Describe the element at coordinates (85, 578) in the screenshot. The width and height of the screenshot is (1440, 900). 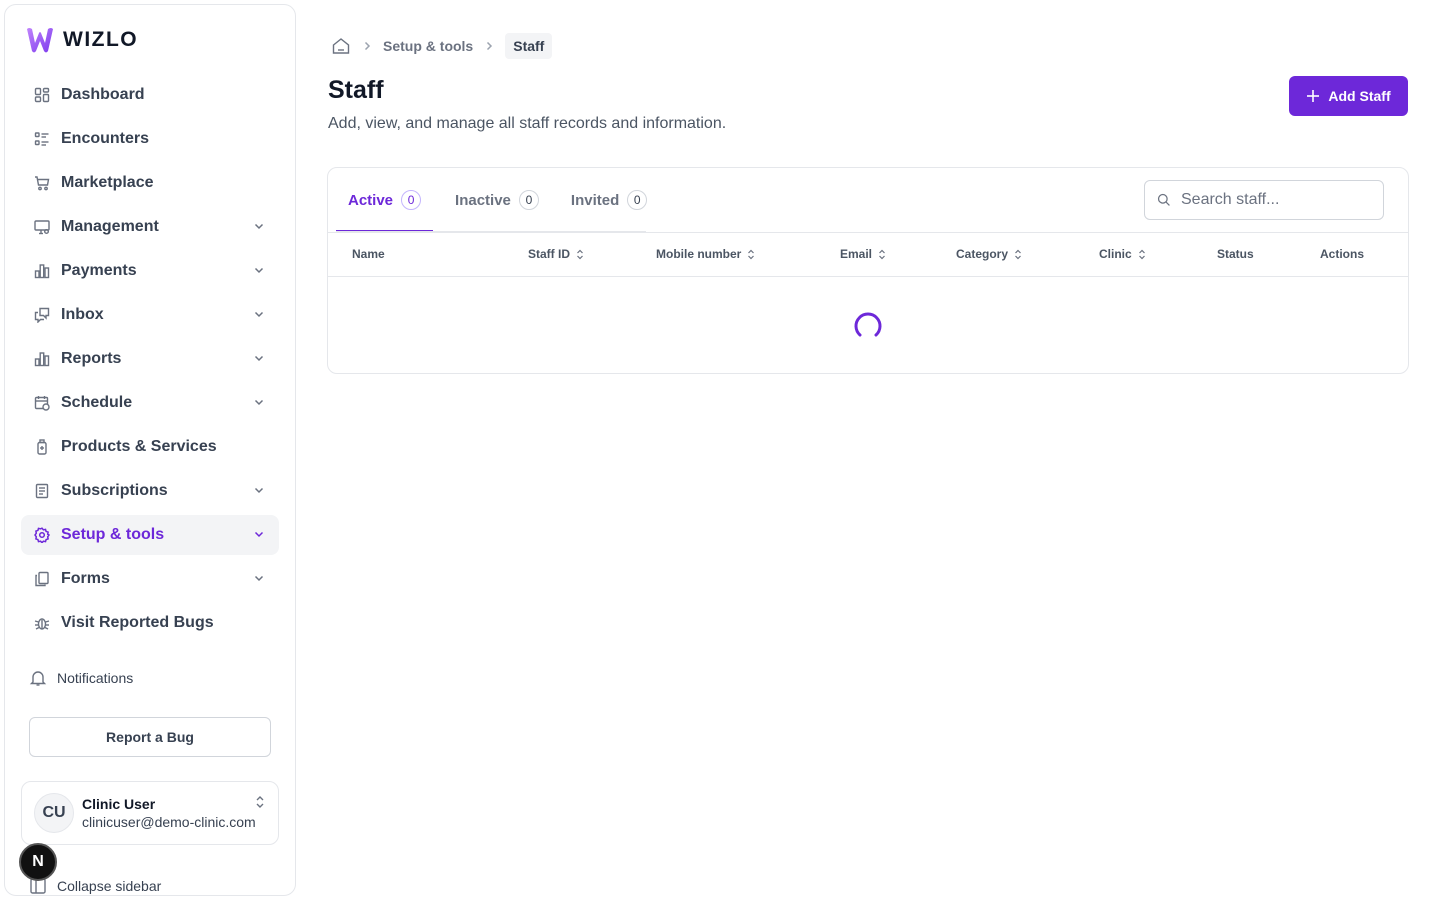
I see `sidebar-item-label: Forms` at that location.